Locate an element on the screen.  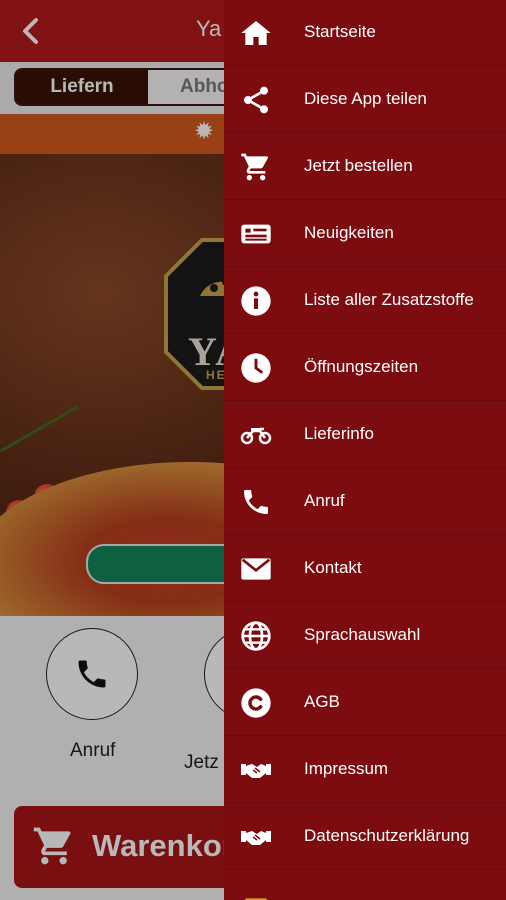
menu-item-label: Öffnungszeiten is located at coordinates (361, 366).